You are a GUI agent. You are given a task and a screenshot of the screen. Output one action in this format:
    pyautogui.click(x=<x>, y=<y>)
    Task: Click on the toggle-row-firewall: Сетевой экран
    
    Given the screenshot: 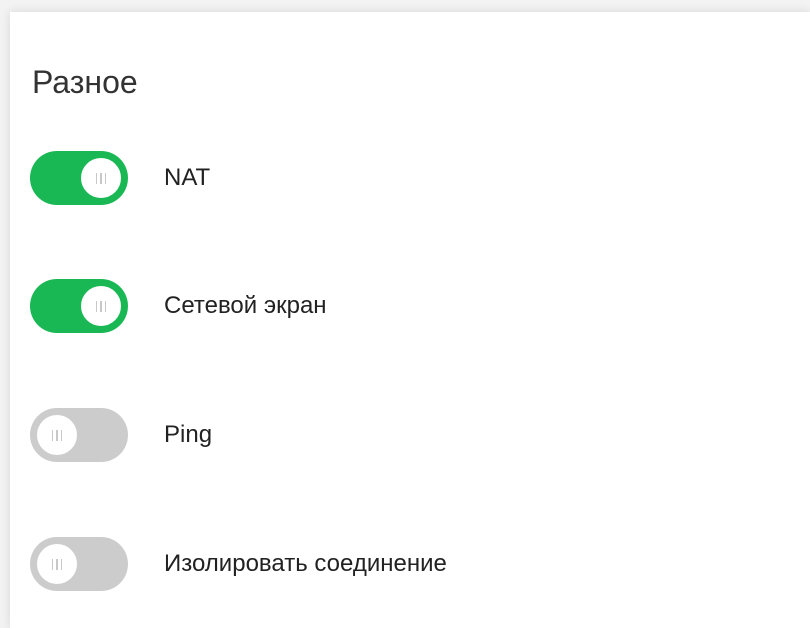 What is the action you would take?
    pyautogui.click(x=178, y=306)
    